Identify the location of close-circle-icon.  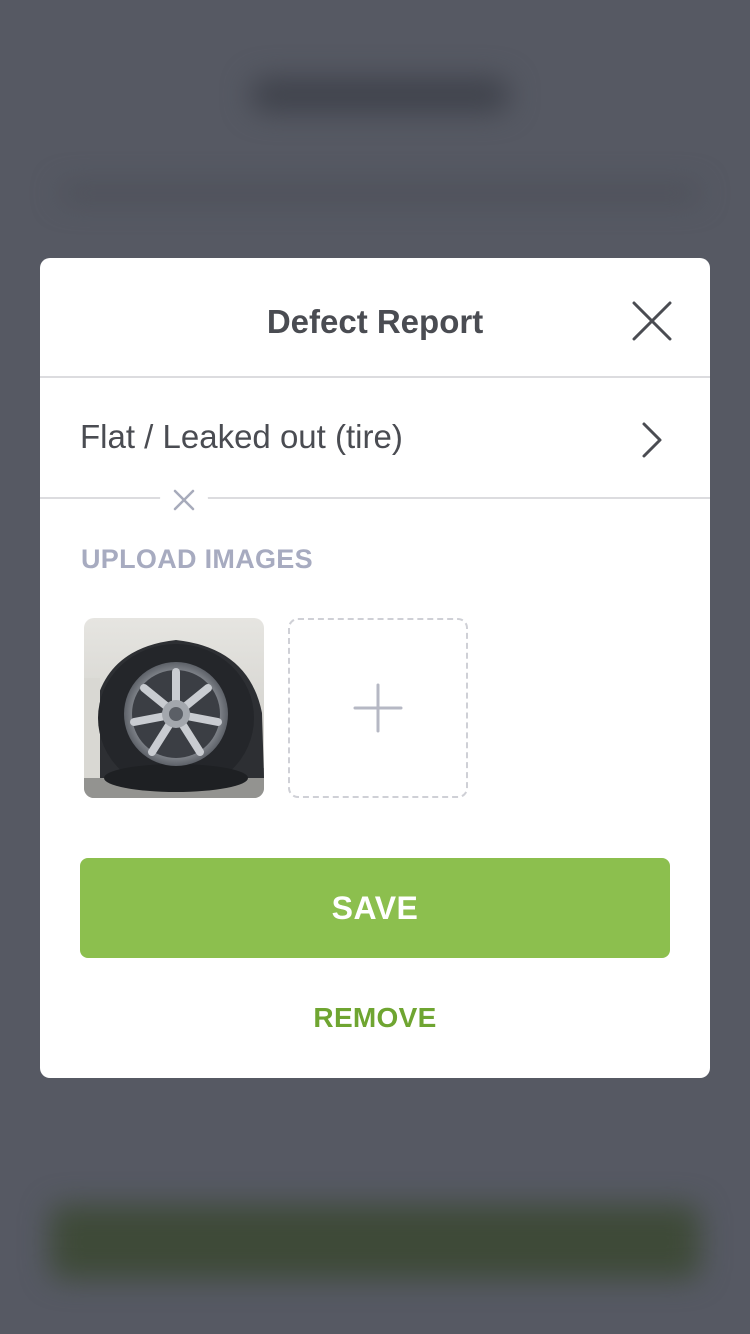
(184, 500).